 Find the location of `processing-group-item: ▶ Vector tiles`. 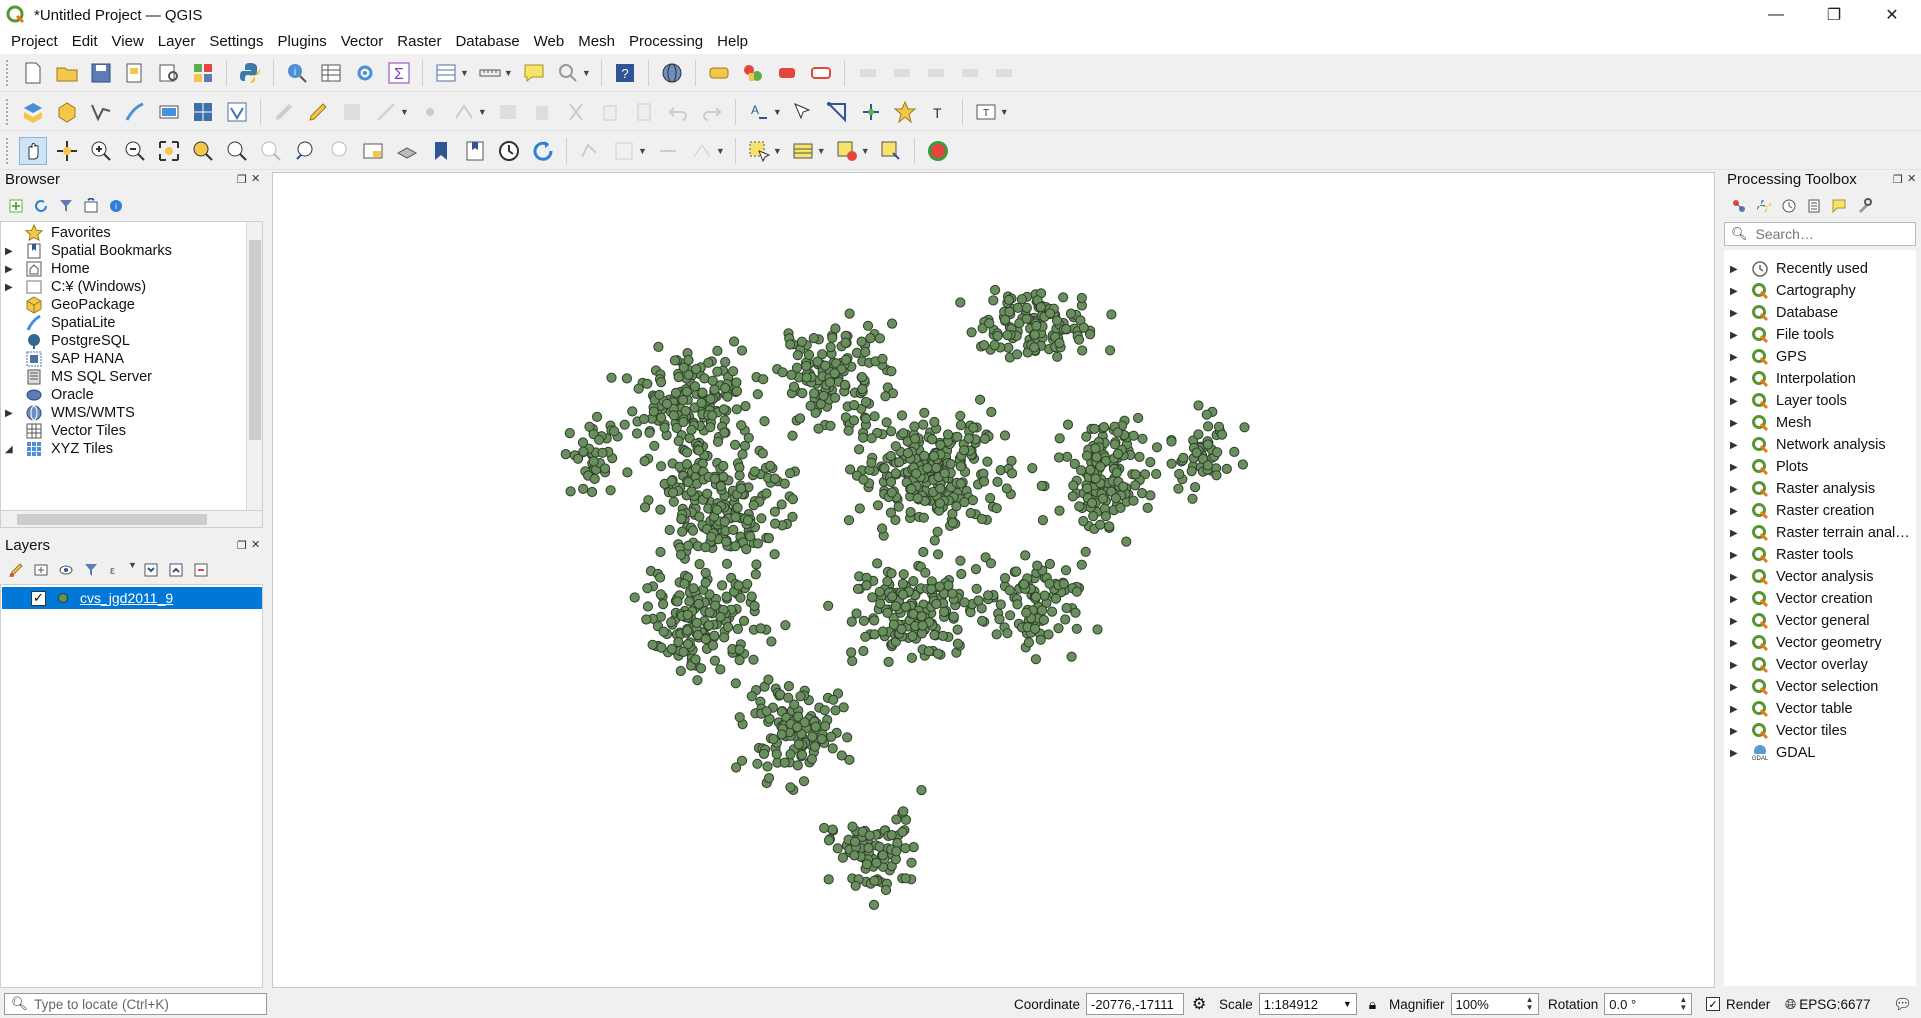

processing-group-item: ▶ Vector tiles is located at coordinates (1785, 731).